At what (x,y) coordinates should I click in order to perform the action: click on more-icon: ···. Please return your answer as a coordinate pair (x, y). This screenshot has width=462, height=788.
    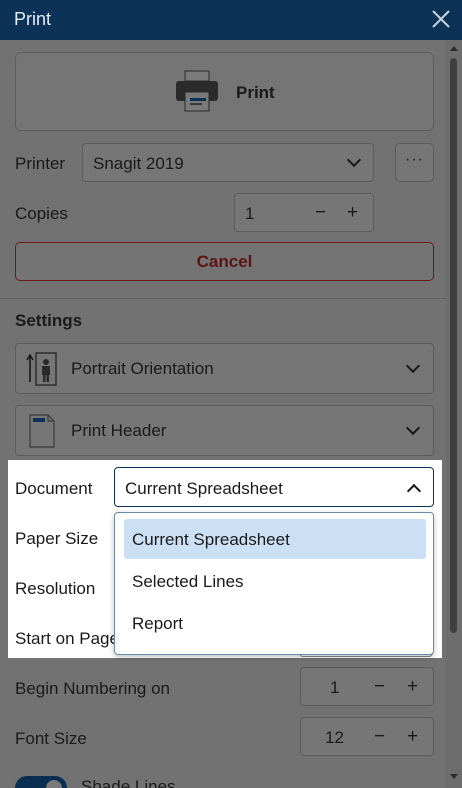
    Looking at the image, I should click on (414, 159).